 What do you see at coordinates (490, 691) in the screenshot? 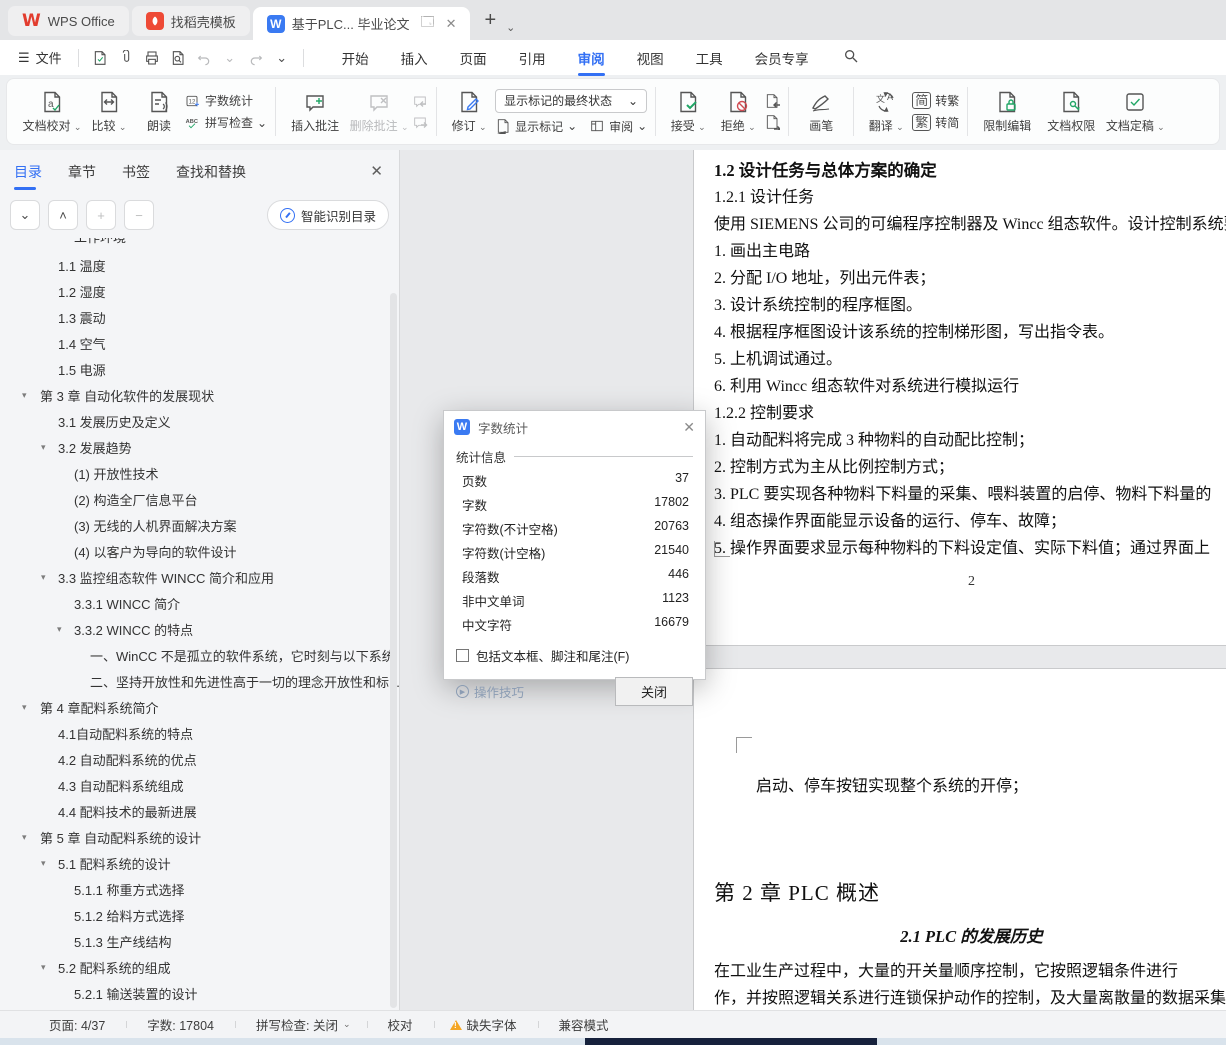
I see `tips-link: ▶ 操作技巧` at bounding box center [490, 691].